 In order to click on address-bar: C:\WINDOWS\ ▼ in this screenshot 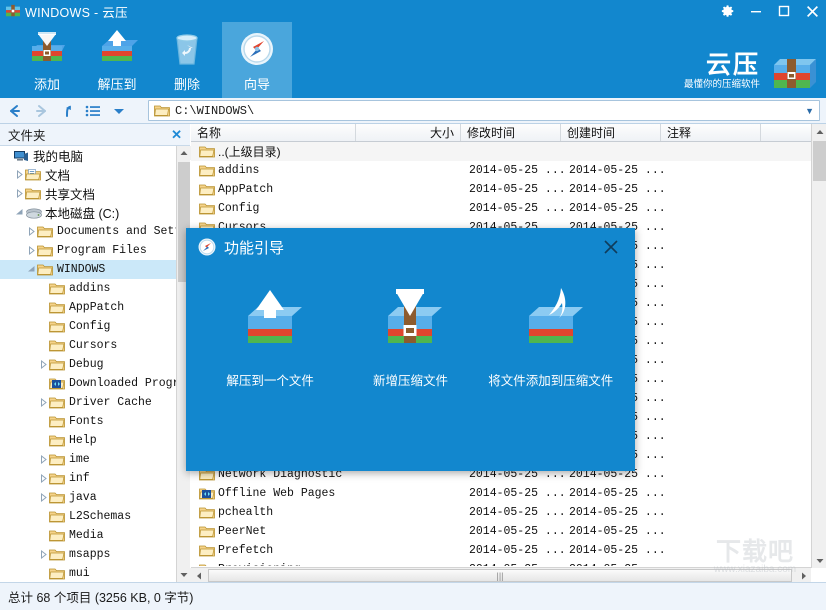, I will do `click(484, 110)`.